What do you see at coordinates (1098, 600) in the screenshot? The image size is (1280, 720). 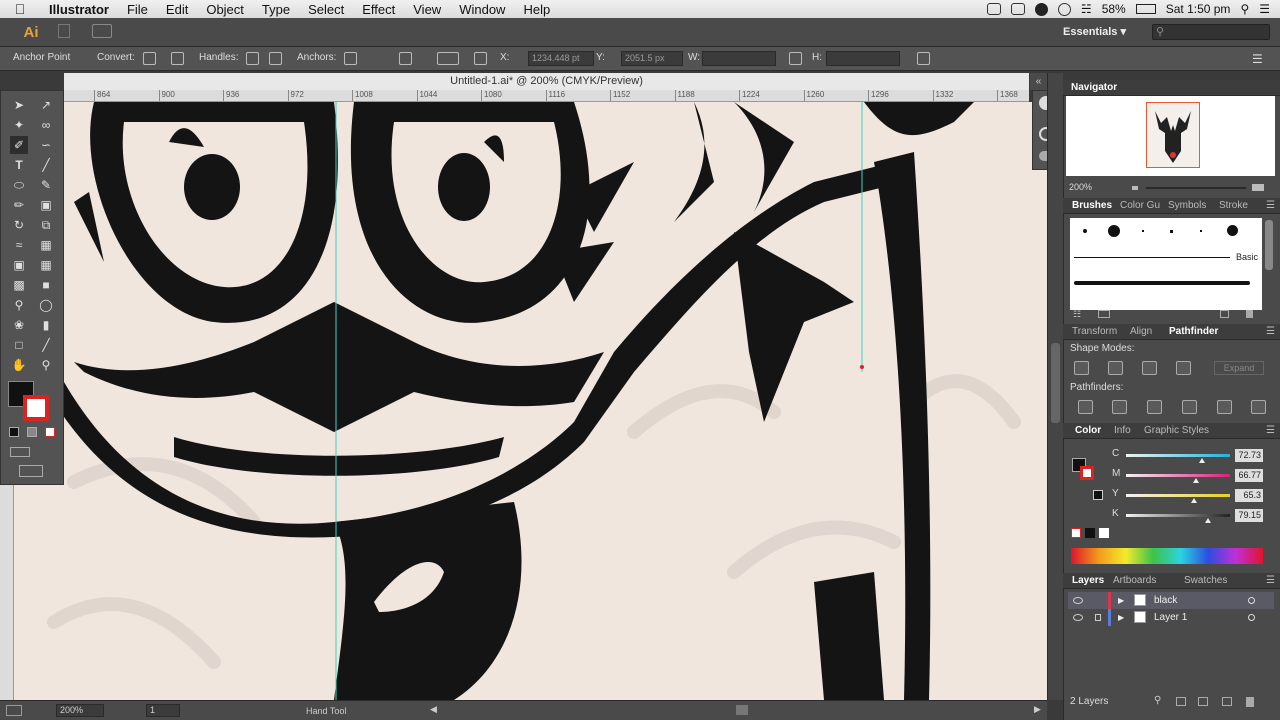 I see `lock-icon` at bounding box center [1098, 600].